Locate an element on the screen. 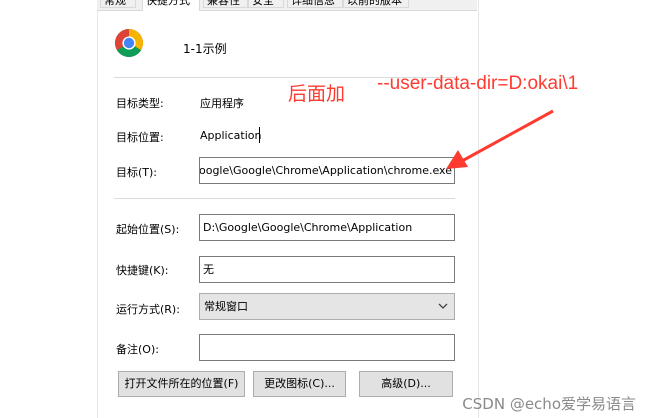  annotation-argument: --user-data-dir=D:okai\1 is located at coordinates (478, 83).